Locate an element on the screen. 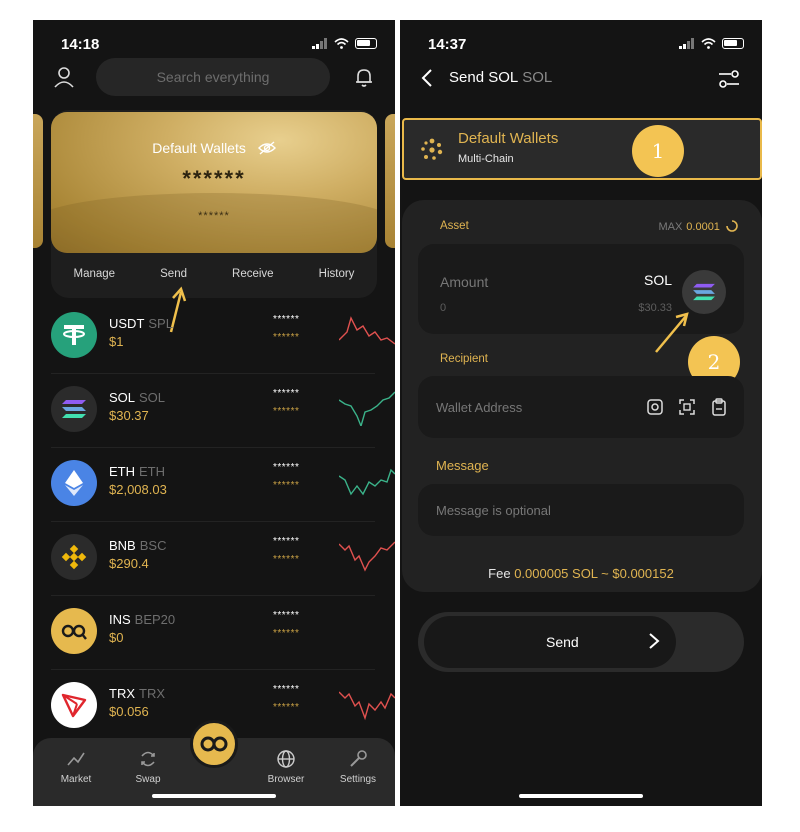 This screenshot has width=800, height=832. wallet-address-input: Wallet Address is located at coordinates (479, 407).